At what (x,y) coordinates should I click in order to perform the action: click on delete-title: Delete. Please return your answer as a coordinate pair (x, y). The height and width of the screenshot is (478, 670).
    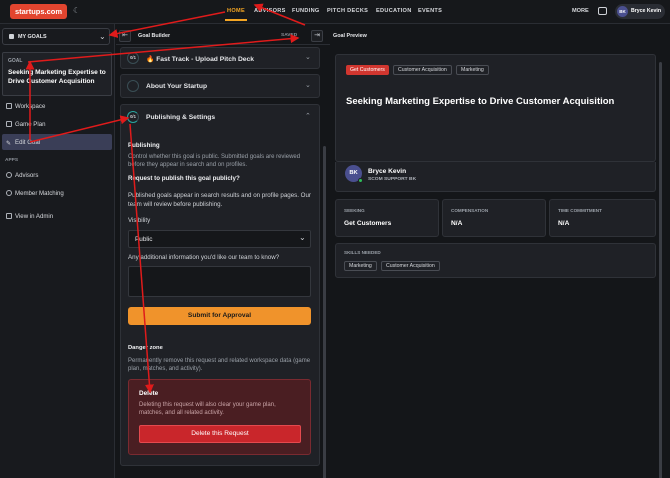
    Looking at the image, I should click on (149, 393).